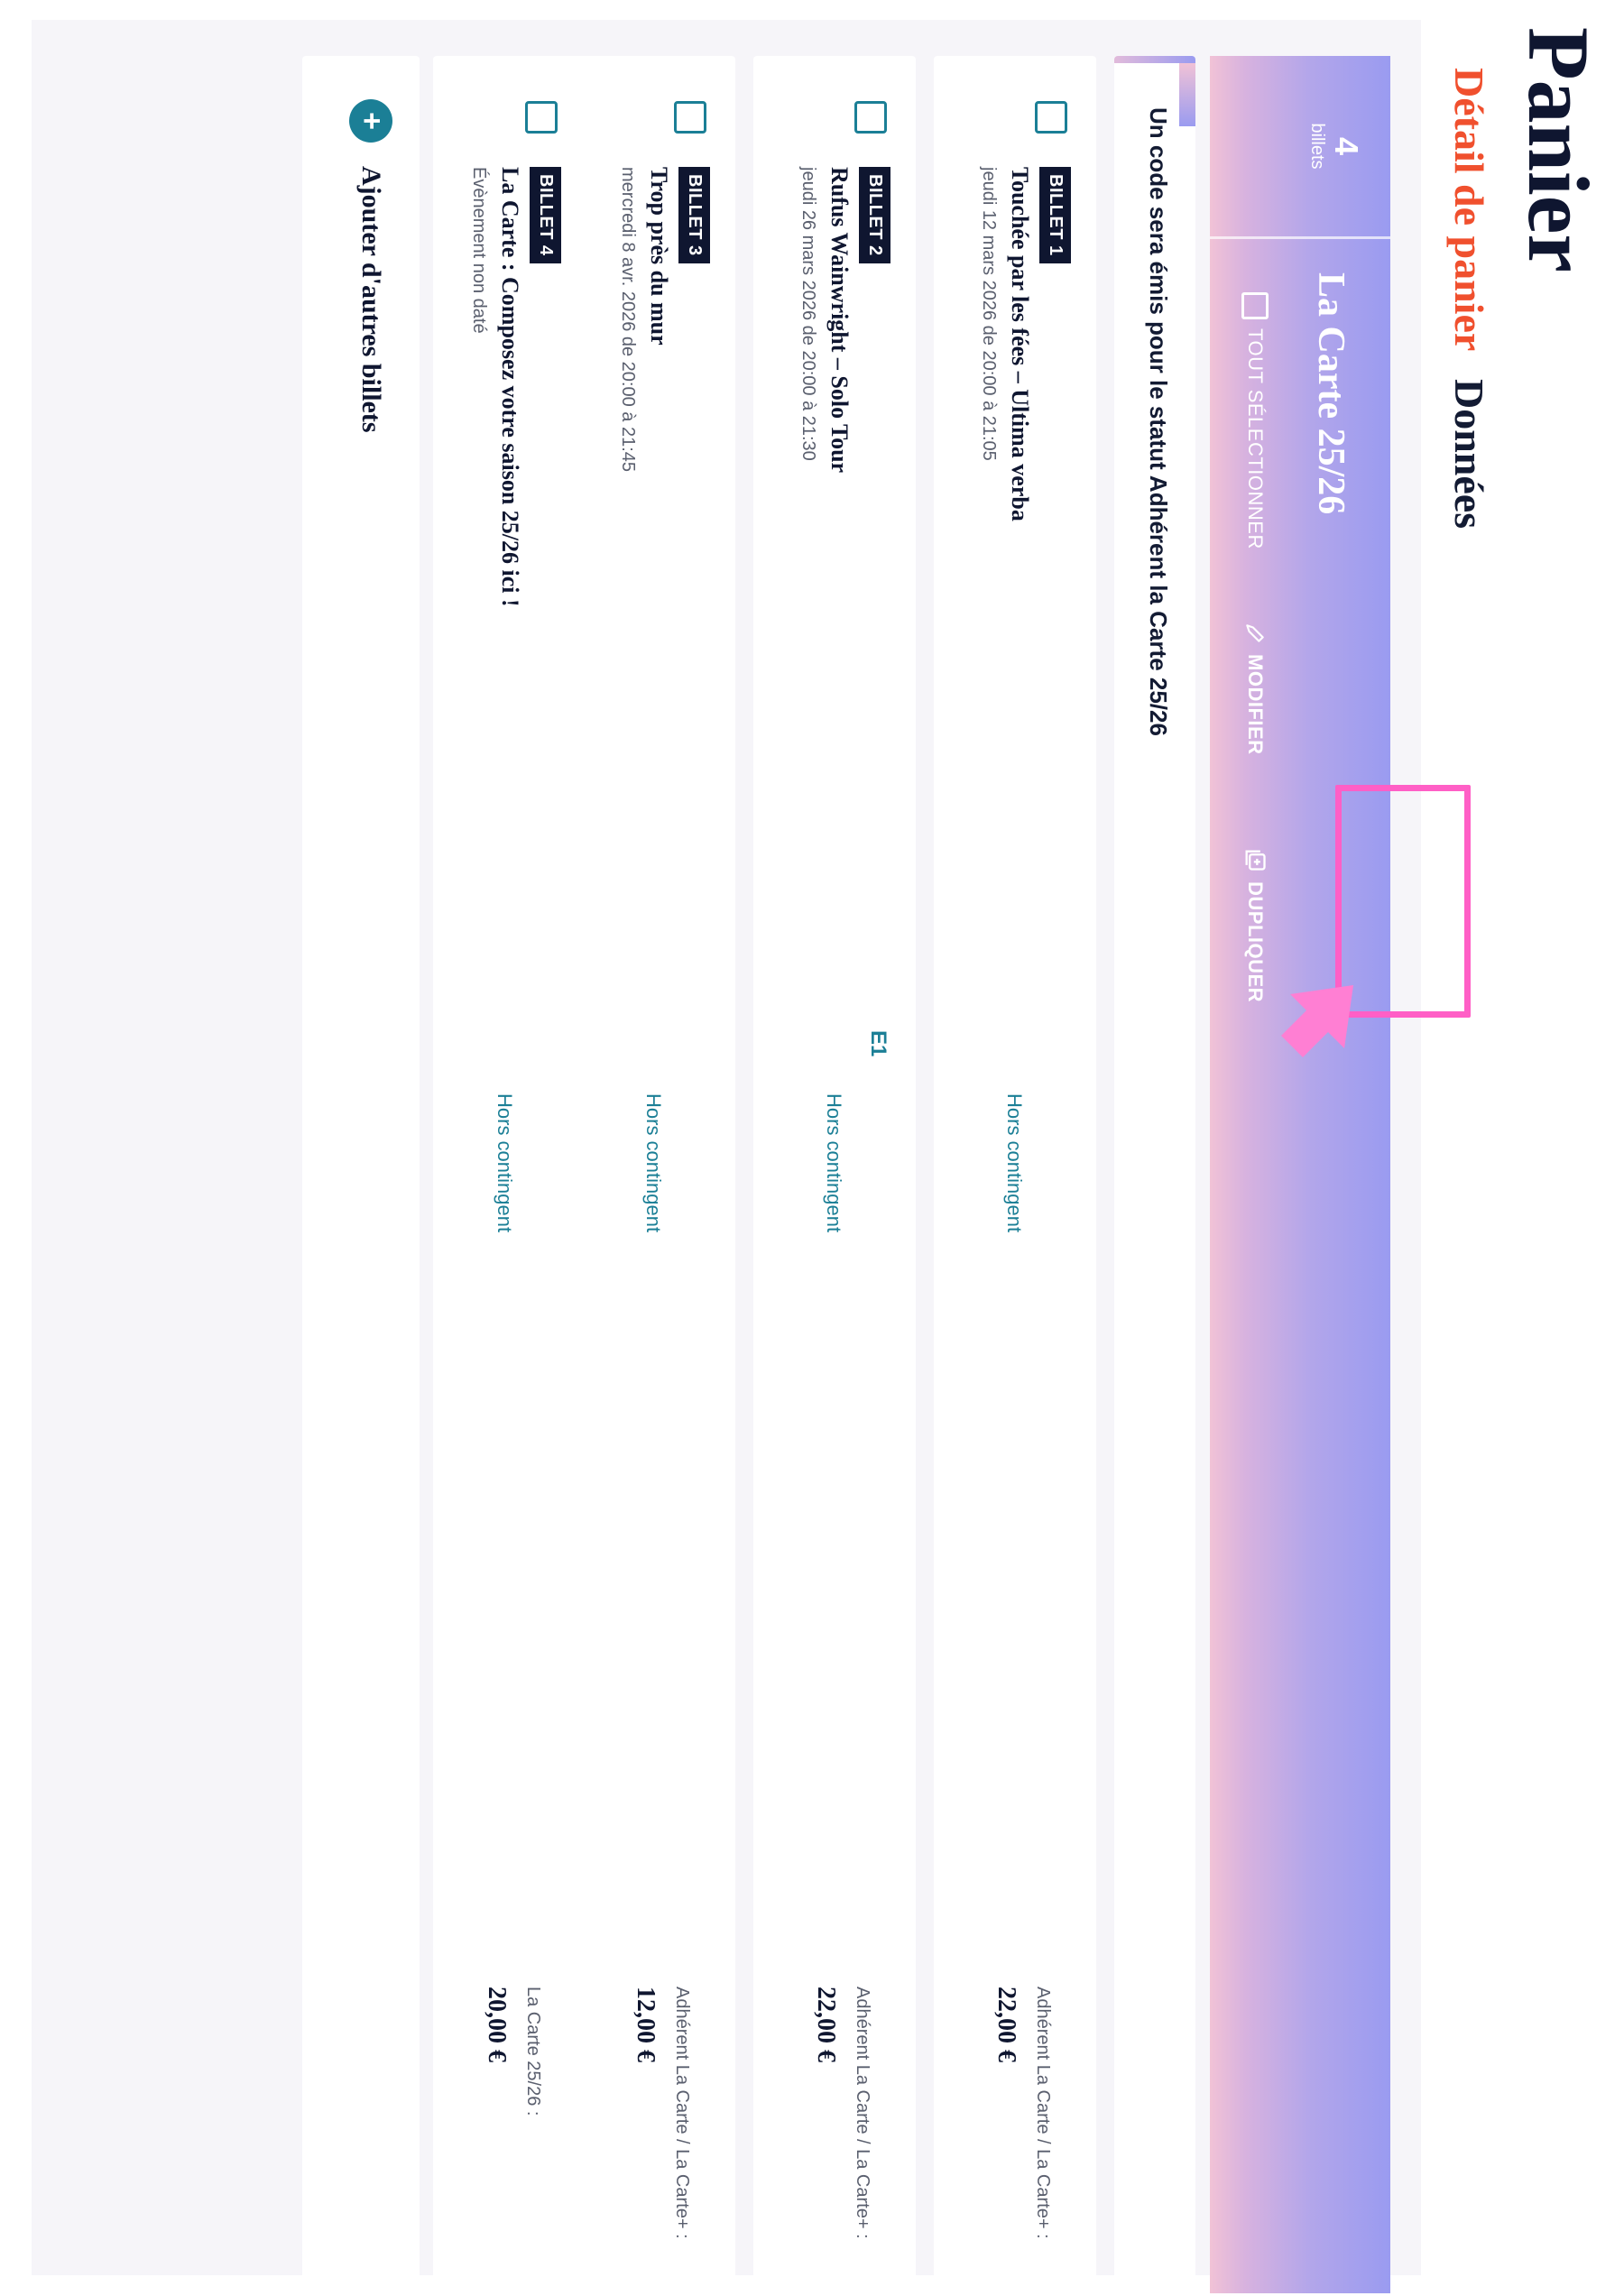  I want to click on ticket-date: jeudi 12 mars 2026 de 20:00 à 21:05, so click(989, 314).